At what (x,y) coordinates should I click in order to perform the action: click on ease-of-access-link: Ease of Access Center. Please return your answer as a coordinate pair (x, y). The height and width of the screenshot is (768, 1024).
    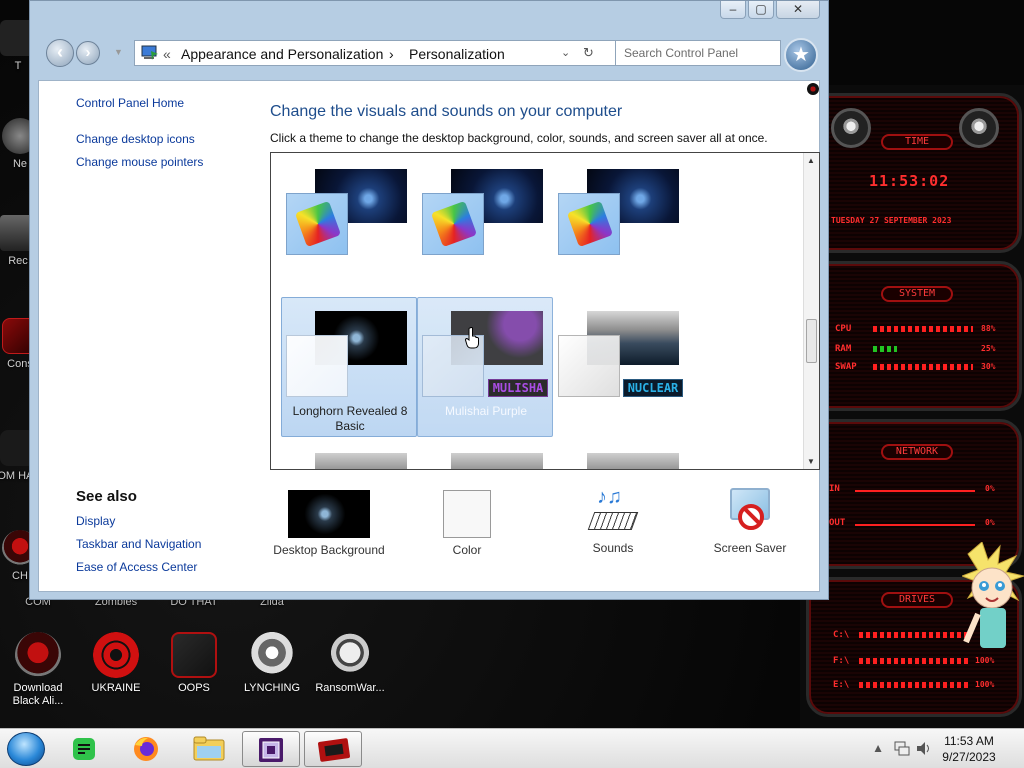
    Looking at the image, I should click on (136, 567).